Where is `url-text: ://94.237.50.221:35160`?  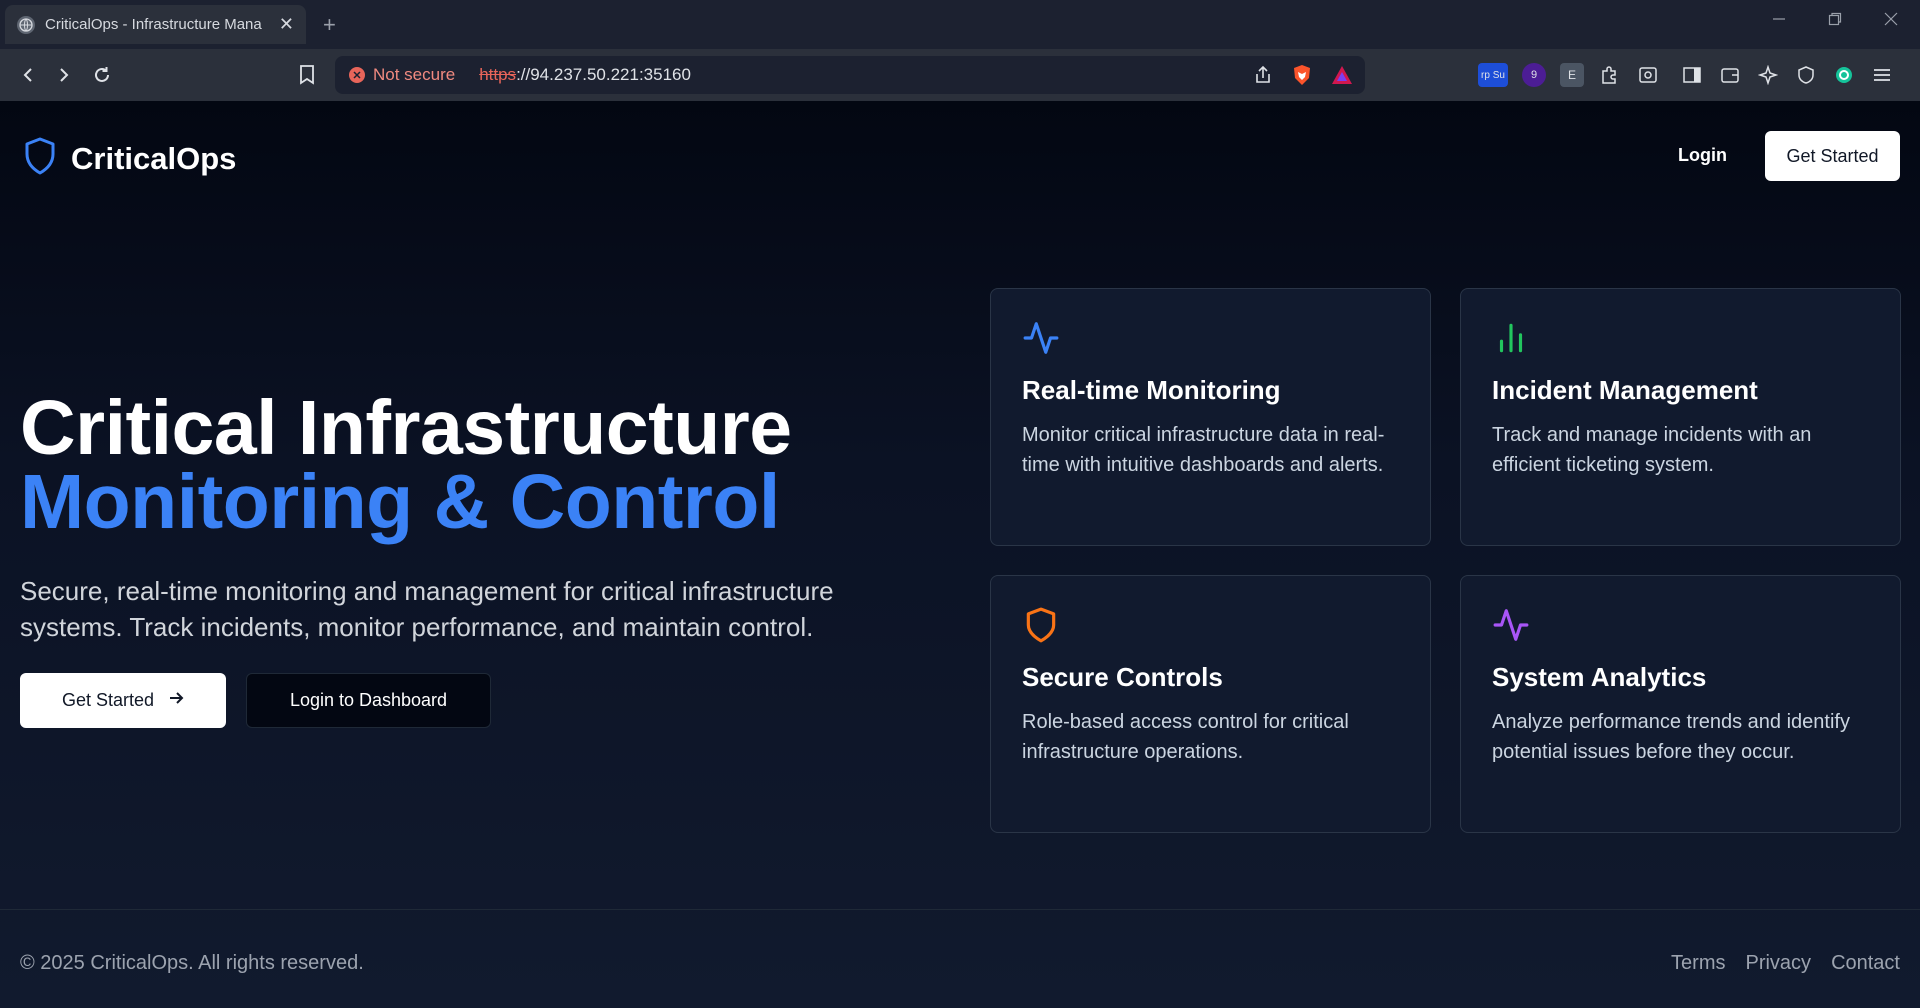 url-text: ://94.237.50.221:35160 is located at coordinates (603, 74).